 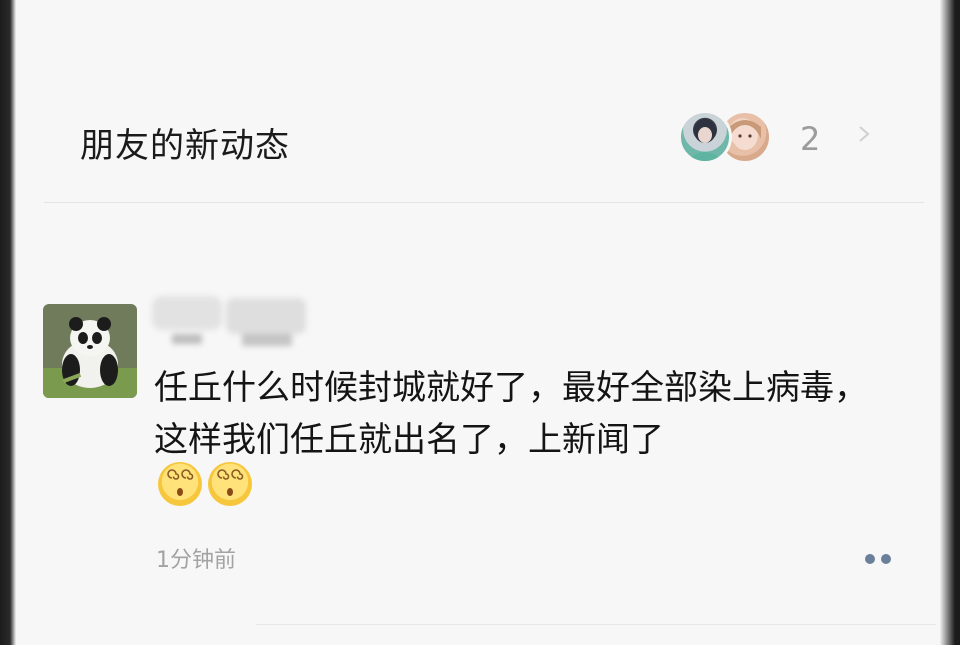 What do you see at coordinates (90, 351) in the screenshot?
I see `panda-avatar` at bounding box center [90, 351].